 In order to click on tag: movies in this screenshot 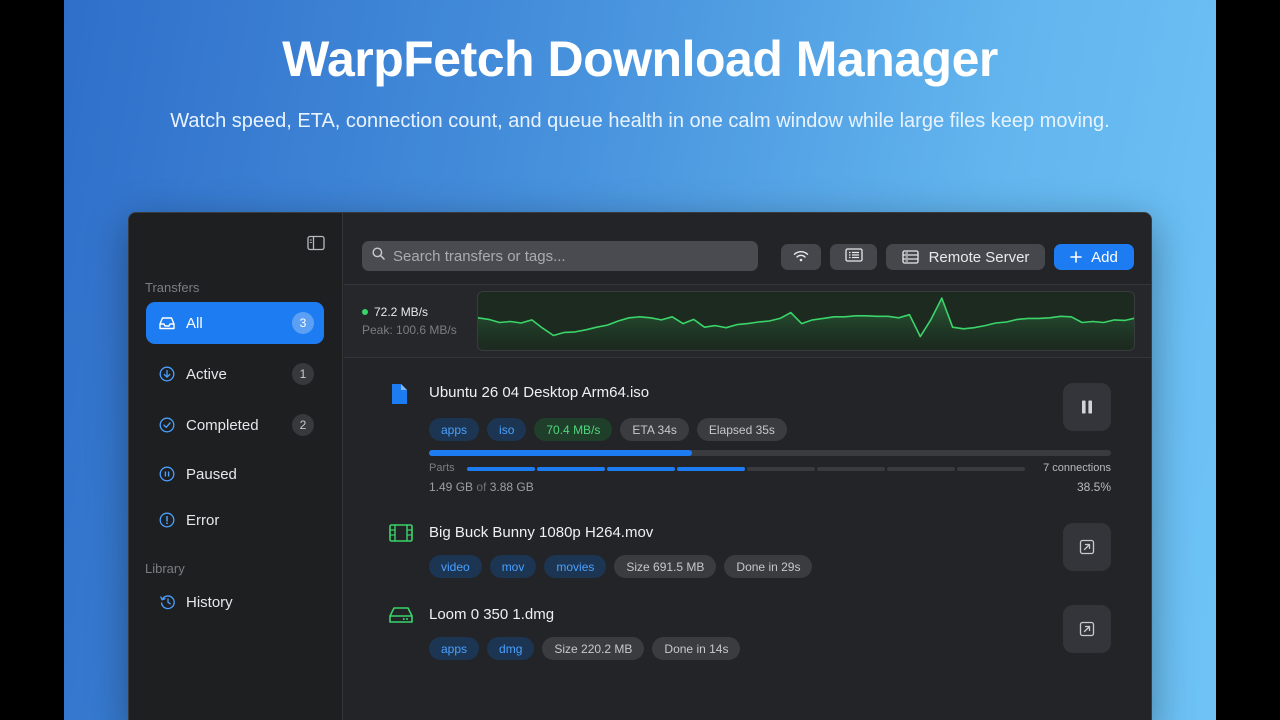, I will do `click(575, 566)`.